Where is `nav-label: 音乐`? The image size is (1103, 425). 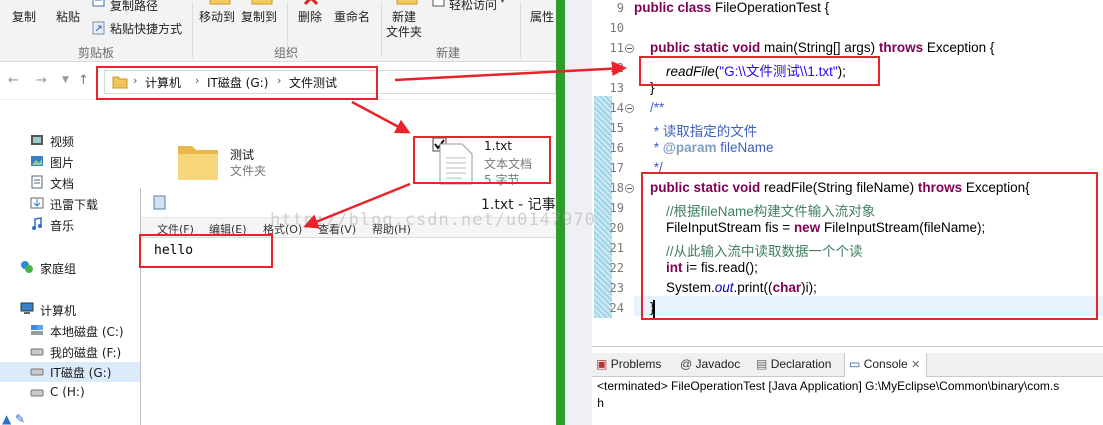
nav-label: 音乐 is located at coordinates (62, 226).